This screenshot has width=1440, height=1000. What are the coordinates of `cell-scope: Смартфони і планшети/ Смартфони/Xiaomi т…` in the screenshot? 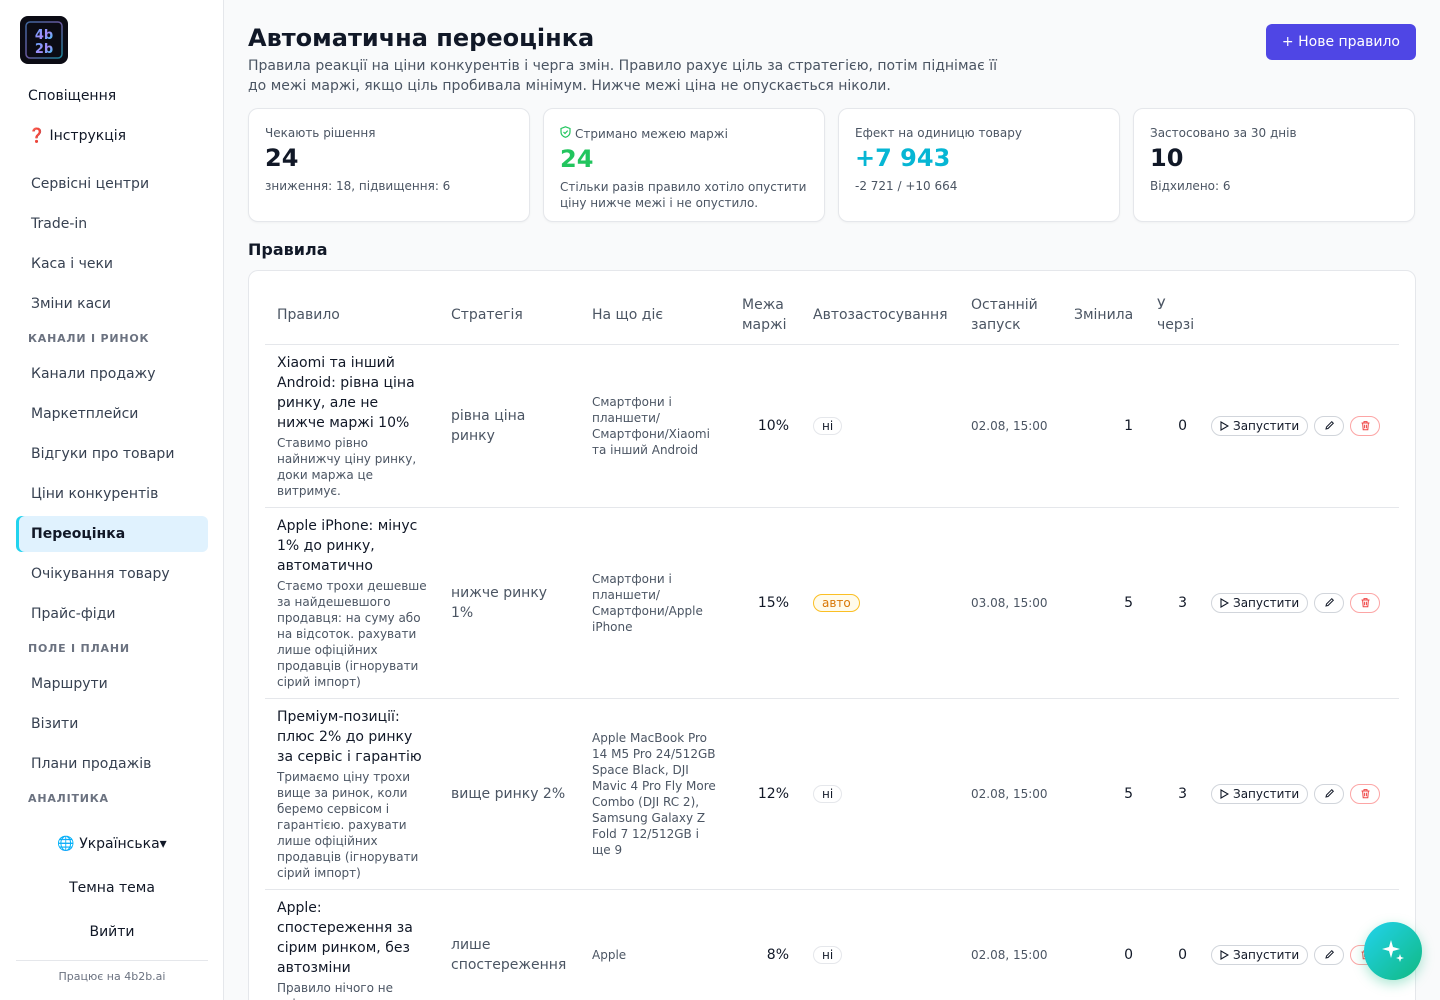 It's located at (655, 426).